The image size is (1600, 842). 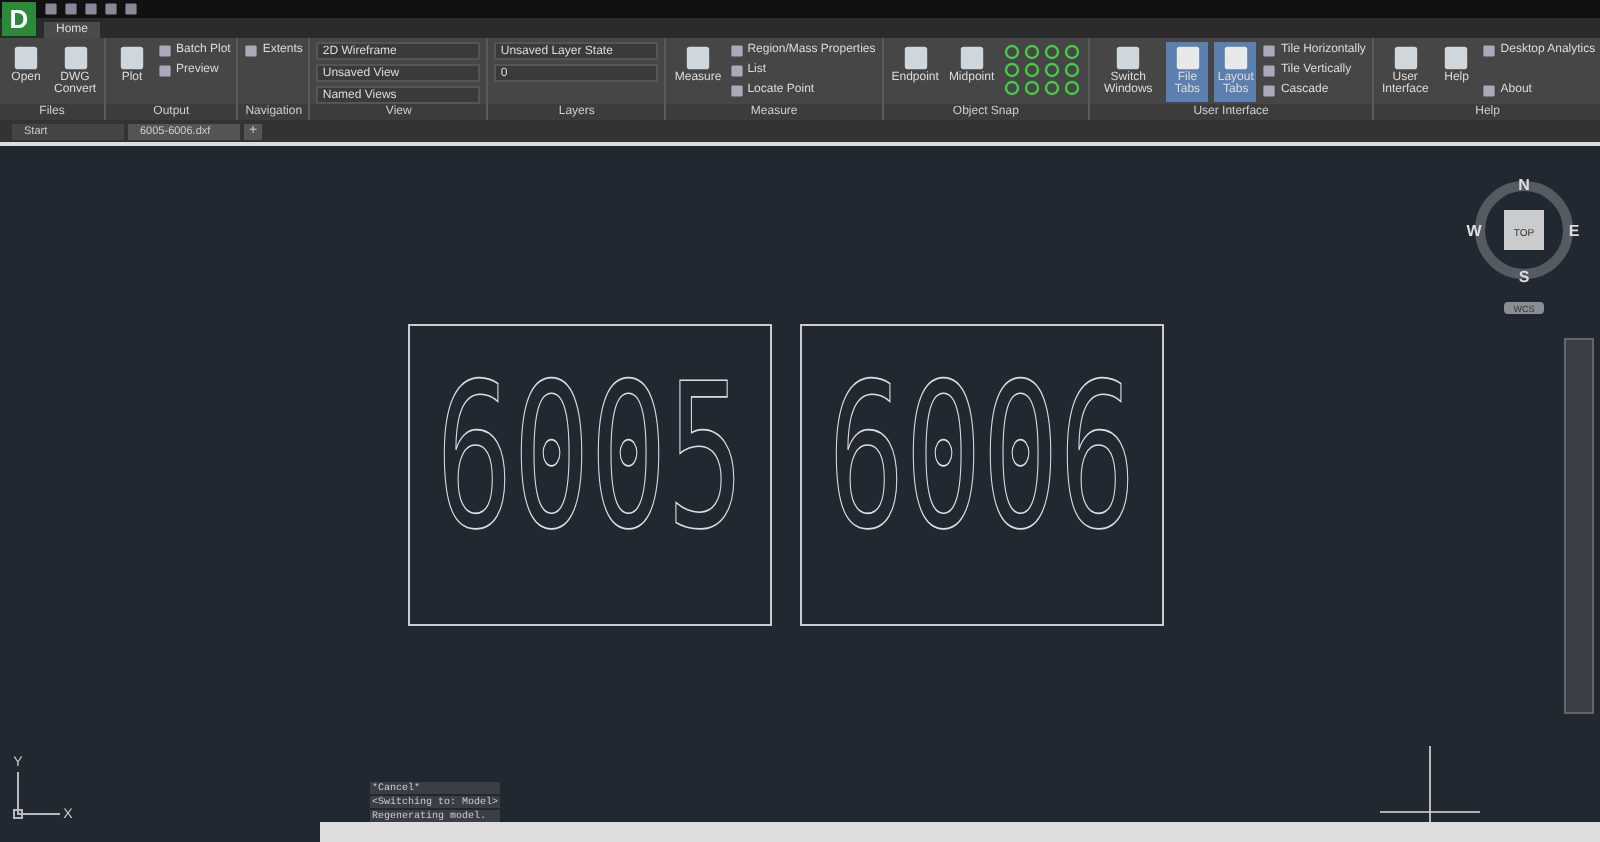 What do you see at coordinates (1524, 277) in the screenshot?
I see `compass-south: S` at bounding box center [1524, 277].